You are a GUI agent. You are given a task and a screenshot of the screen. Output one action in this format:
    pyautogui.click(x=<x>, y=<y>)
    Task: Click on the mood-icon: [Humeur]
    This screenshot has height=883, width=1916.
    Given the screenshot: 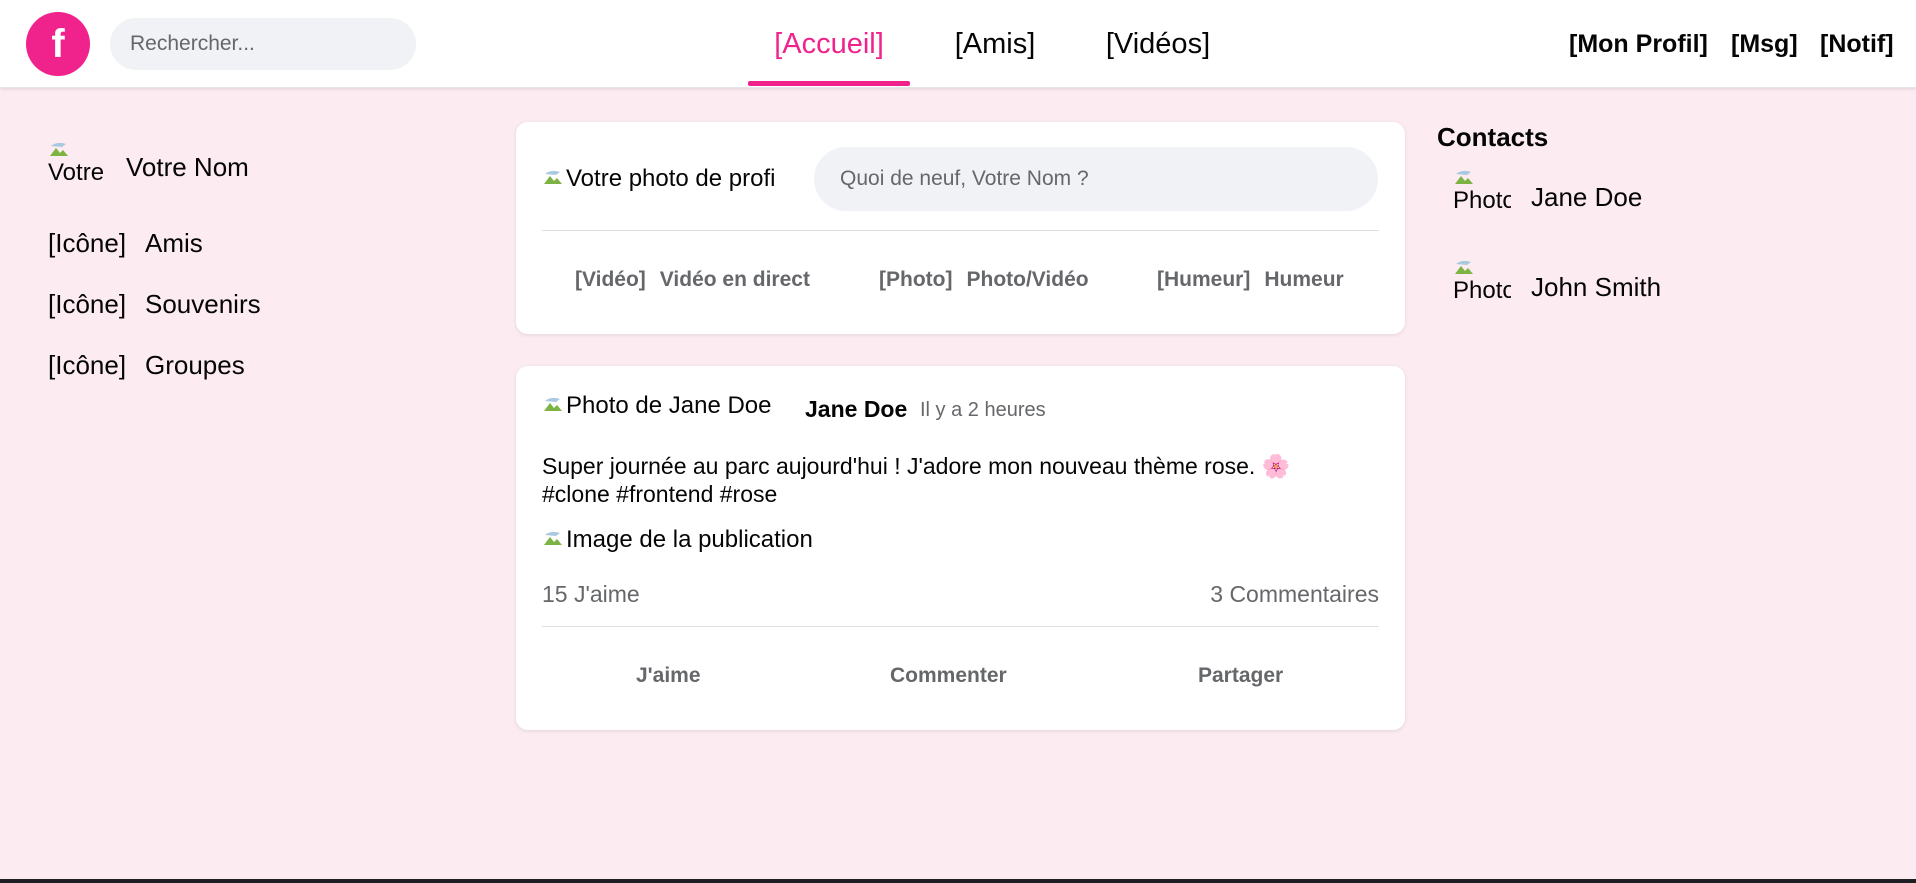 What is the action you would take?
    pyautogui.click(x=1204, y=279)
    